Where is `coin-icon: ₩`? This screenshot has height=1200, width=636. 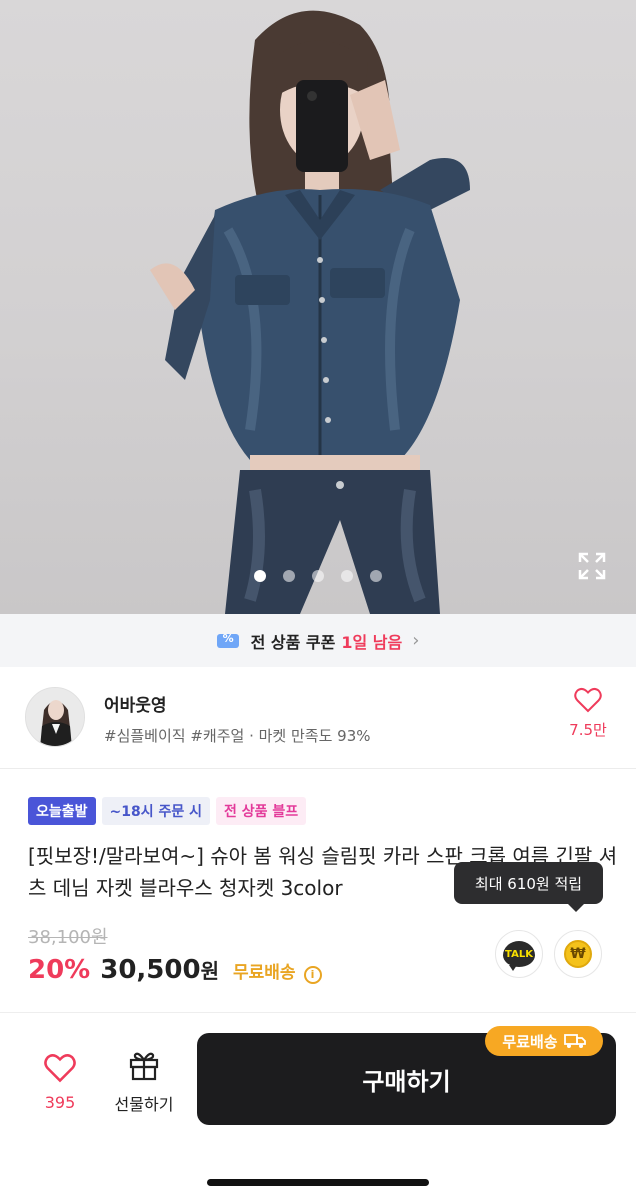 coin-icon: ₩ is located at coordinates (578, 954).